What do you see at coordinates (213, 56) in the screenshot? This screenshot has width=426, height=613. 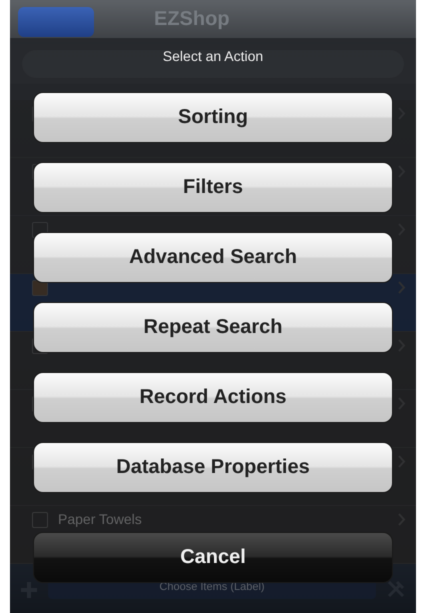 I see `sheet-title: Select an Action` at bounding box center [213, 56].